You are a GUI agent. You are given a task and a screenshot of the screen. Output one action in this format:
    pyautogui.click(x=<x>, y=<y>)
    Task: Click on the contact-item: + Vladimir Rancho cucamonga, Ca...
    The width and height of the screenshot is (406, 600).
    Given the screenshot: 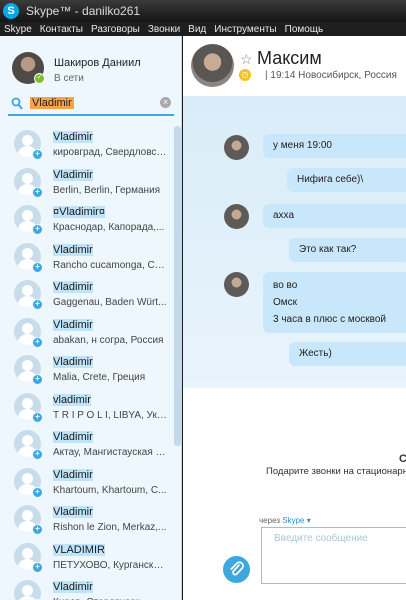 What is the action you would take?
    pyautogui.click(x=86, y=257)
    